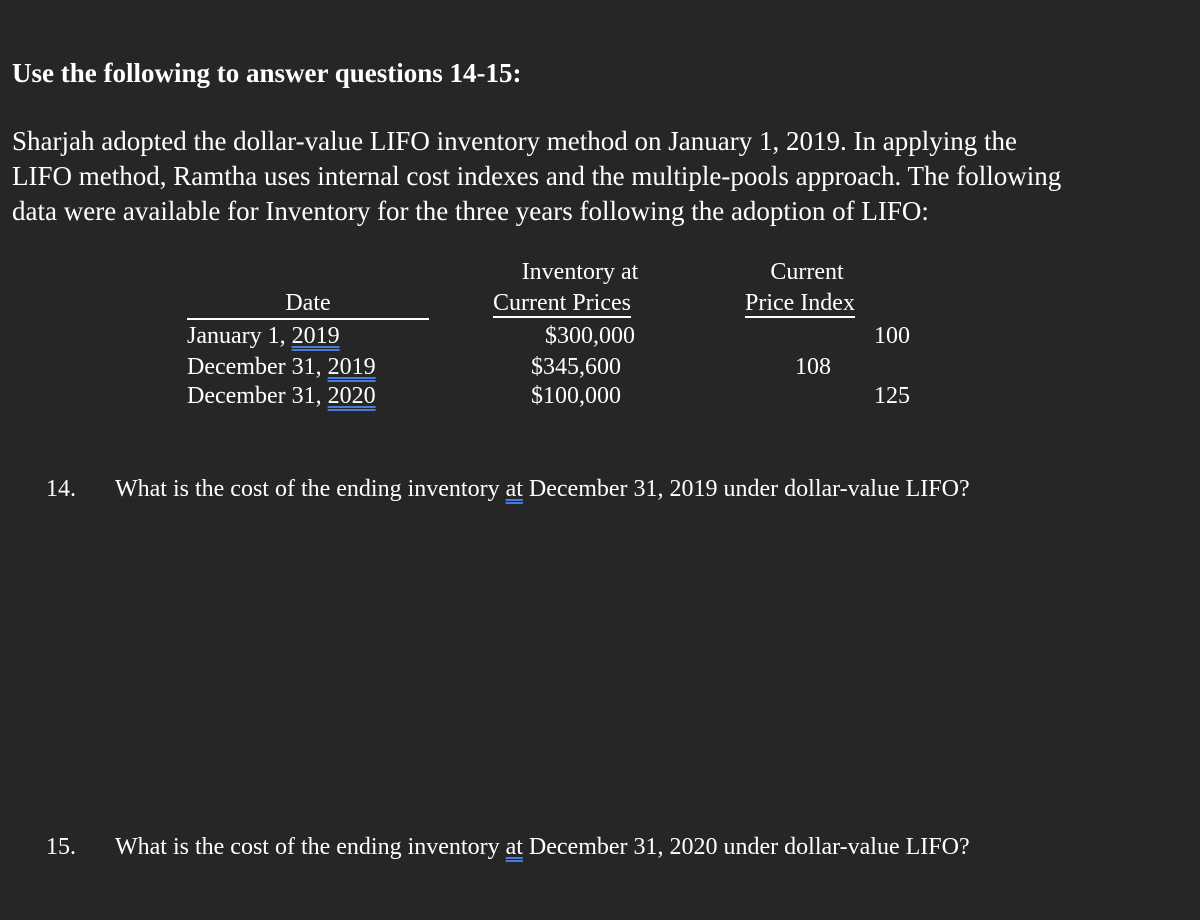 The height and width of the screenshot is (920, 1200). What do you see at coordinates (892, 336) in the screenshot?
I see `index-value: 100` at bounding box center [892, 336].